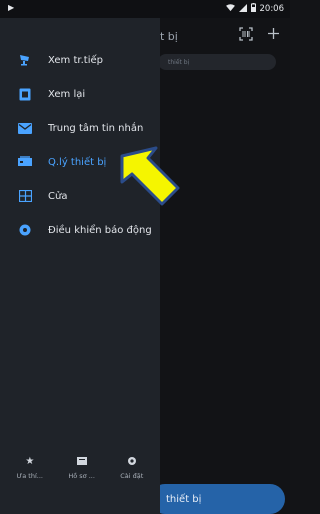  Describe the element at coordinates (179, 62) in the screenshot. I see `search-placeholder: thiết bị` at that location.